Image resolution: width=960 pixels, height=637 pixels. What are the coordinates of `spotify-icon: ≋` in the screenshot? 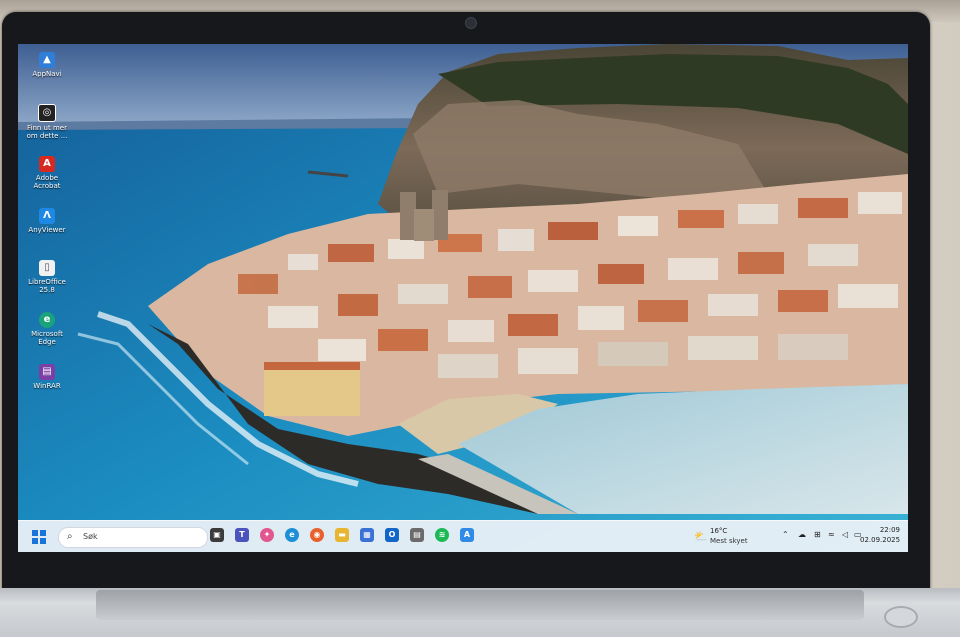 It's located at (442, 535).